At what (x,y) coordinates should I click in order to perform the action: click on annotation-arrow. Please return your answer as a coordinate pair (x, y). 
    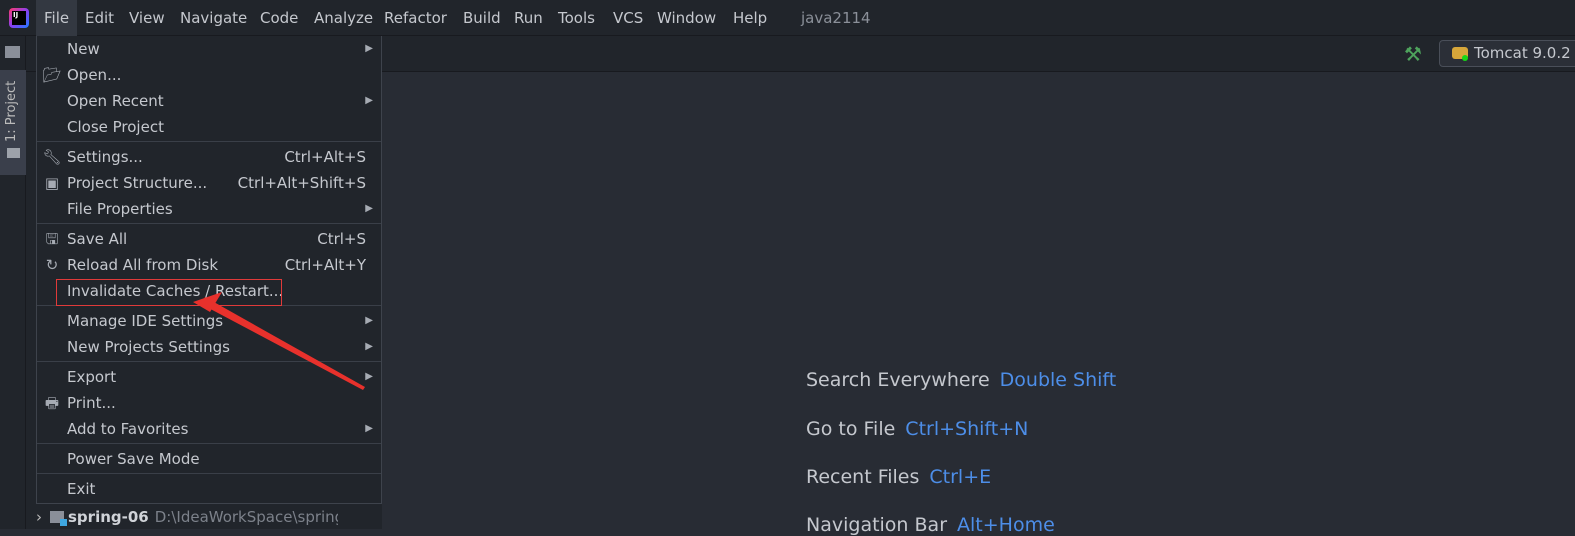
    Looking at the image, I should click on (279, 341).